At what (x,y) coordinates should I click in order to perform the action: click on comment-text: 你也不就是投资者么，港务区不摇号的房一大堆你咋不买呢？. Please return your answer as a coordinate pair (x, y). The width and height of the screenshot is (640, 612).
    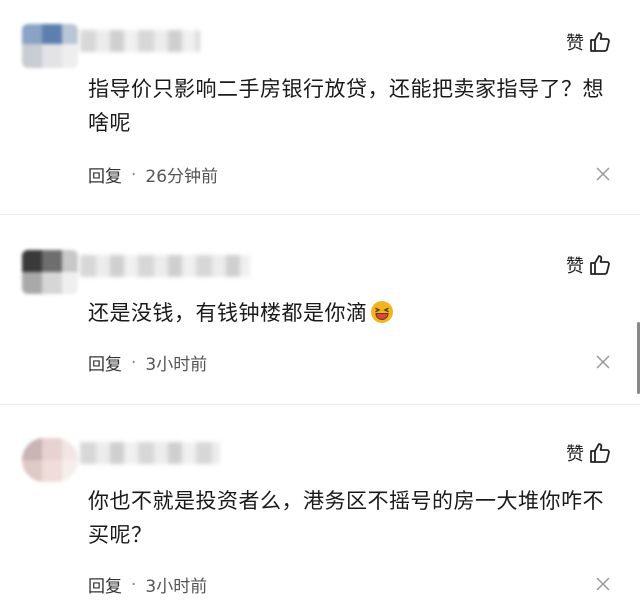
    Looking at the image, I should click on (346, 518).